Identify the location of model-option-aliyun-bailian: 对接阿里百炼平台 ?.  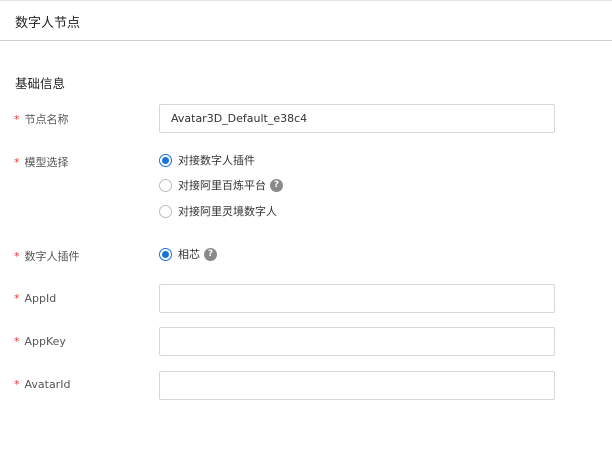
(221, 185).